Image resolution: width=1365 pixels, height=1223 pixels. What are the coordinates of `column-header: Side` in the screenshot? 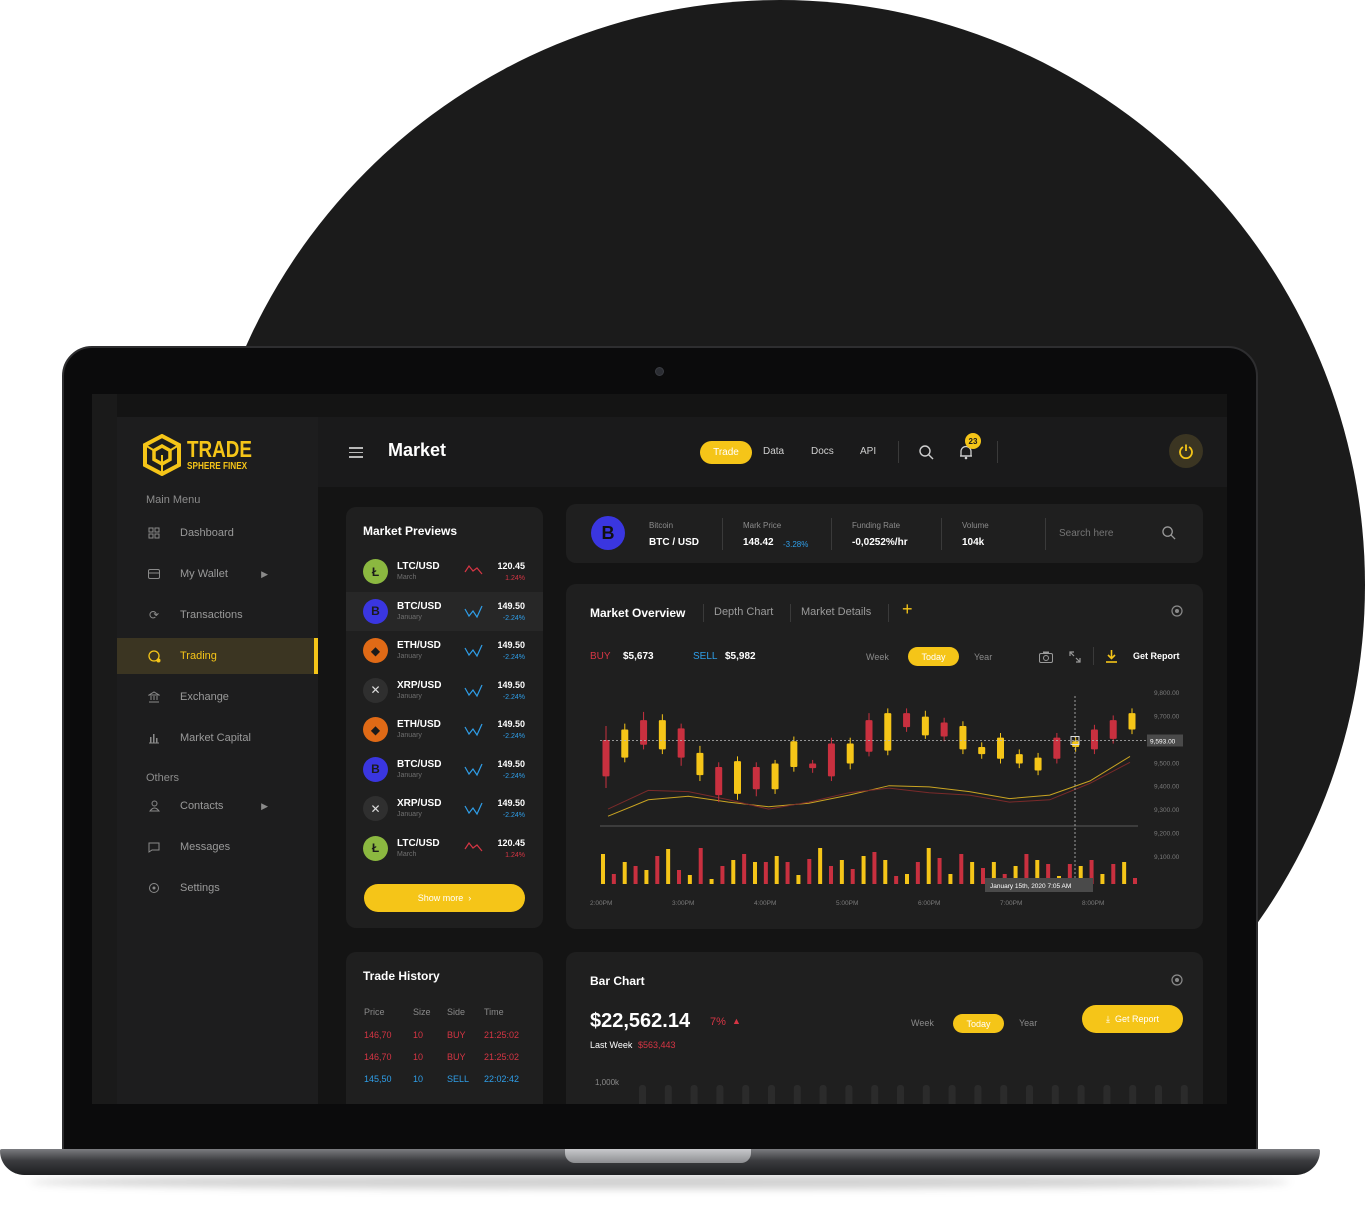 It's located at (456, 1012).